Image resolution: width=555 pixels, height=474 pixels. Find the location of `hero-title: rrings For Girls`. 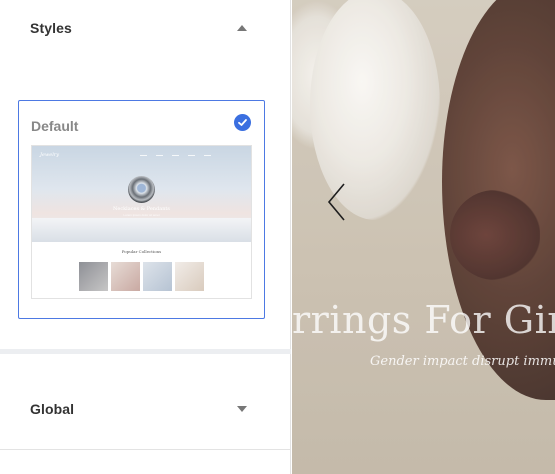

hero-title: rrings For Girls is located at coordinates (423, 320).